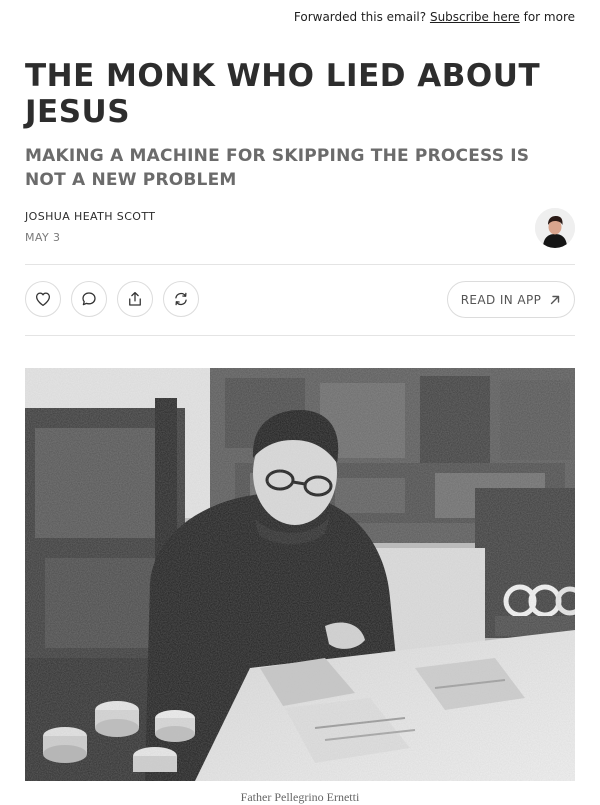 The width and height of the screenshot is (600, 805). I want to click on like-button, so click(43, 299).